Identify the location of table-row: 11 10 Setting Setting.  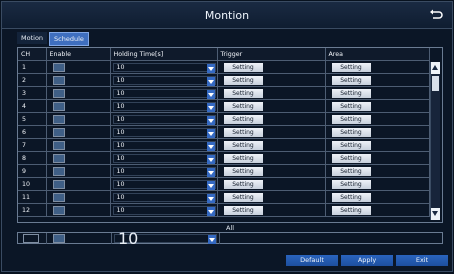
(224, 197).